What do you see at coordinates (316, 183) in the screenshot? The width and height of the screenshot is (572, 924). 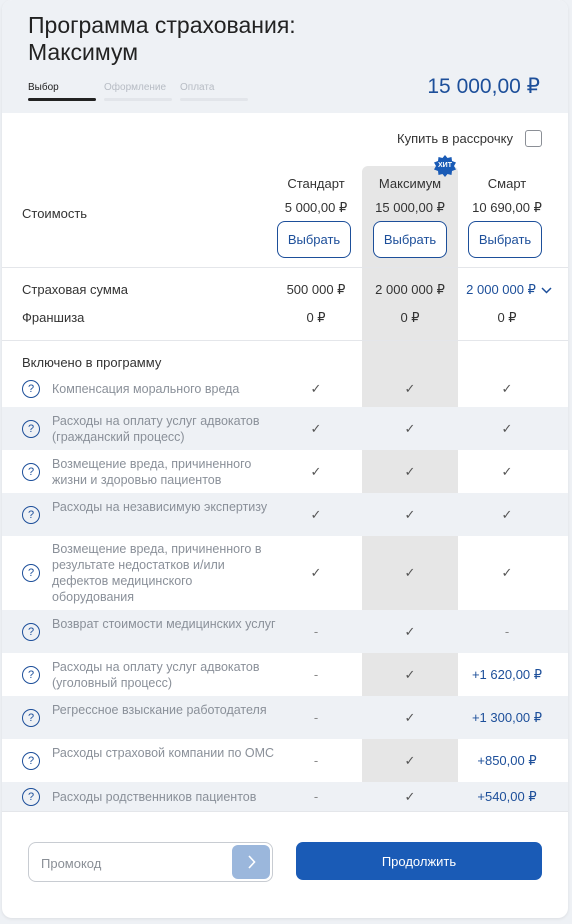 I see `plan-name-standard: Стандарт` at bounding box center [316, 183].